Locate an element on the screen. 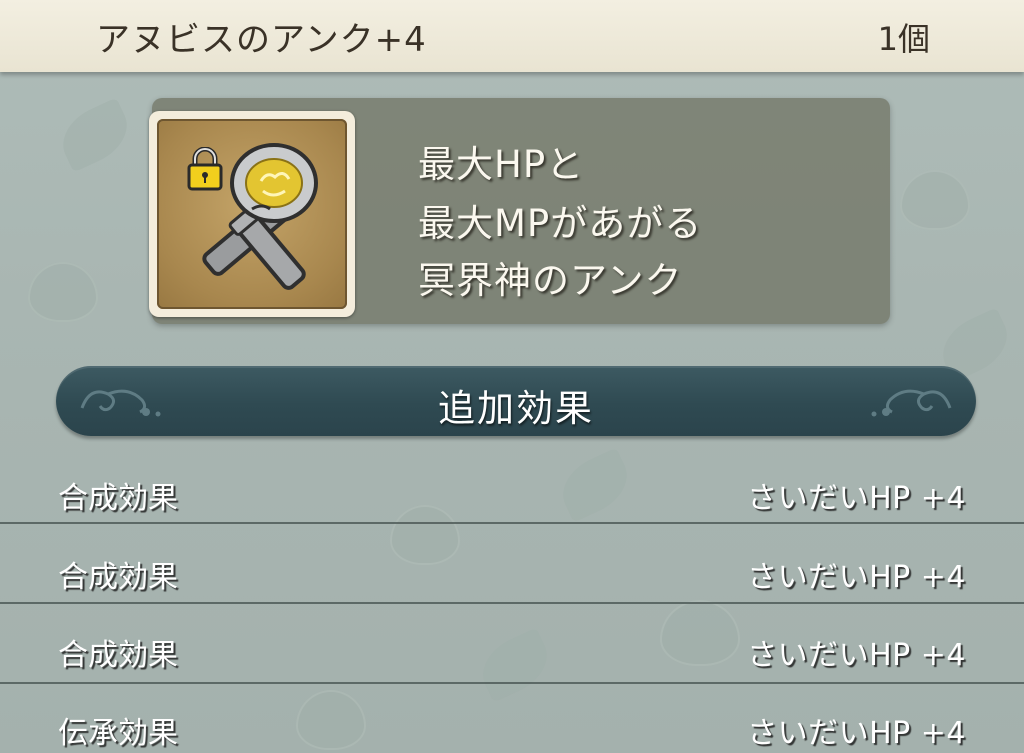  item-header: アヌビスのアンク+4 1個 is located at coordinates (512, 36).